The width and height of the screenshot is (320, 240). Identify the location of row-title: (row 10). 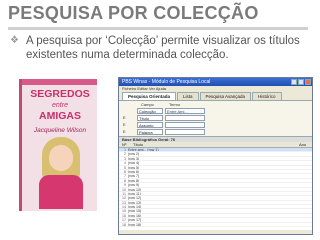
(135, 189).